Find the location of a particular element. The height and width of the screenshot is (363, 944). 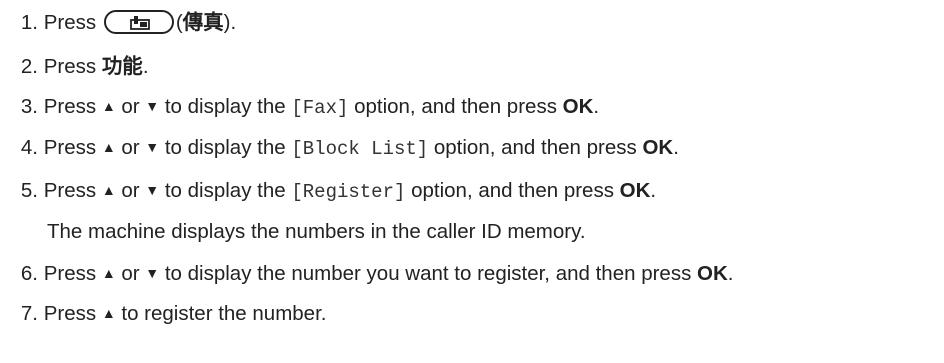

step-7: 7. Press ▲ to register the number. is located at coordinates (173, 313).